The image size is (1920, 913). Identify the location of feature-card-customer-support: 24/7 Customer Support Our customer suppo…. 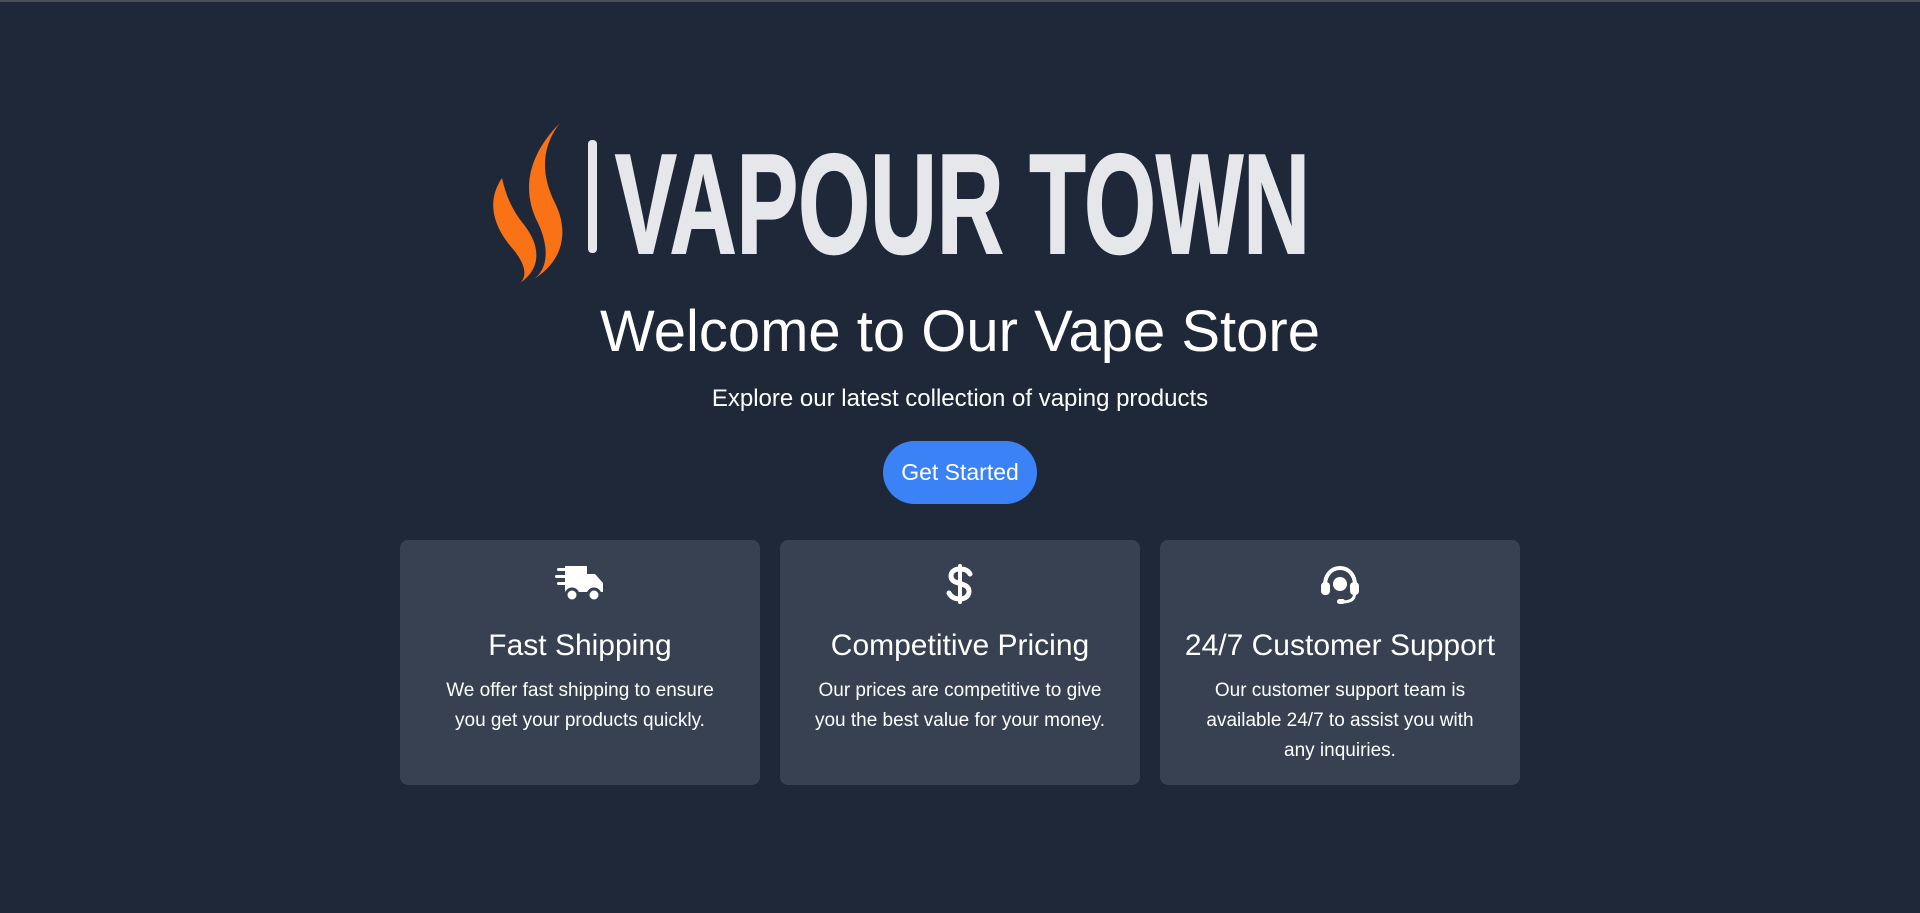
(1340, 662).